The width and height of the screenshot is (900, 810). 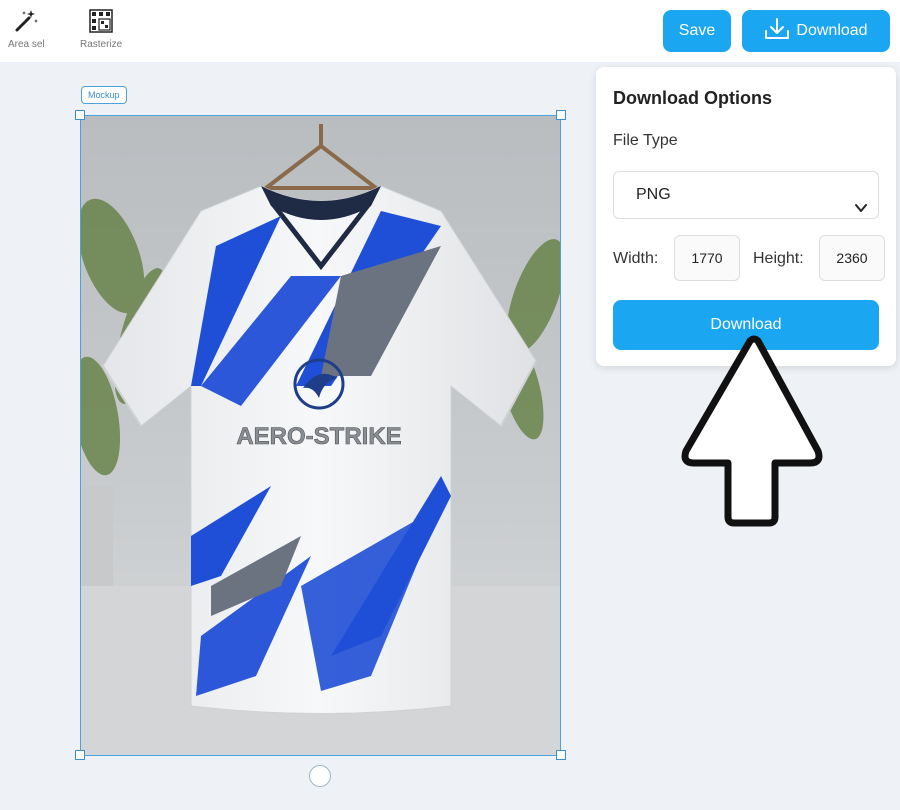 I want to click on chevron-down-icon, so click(x=861, y=211).